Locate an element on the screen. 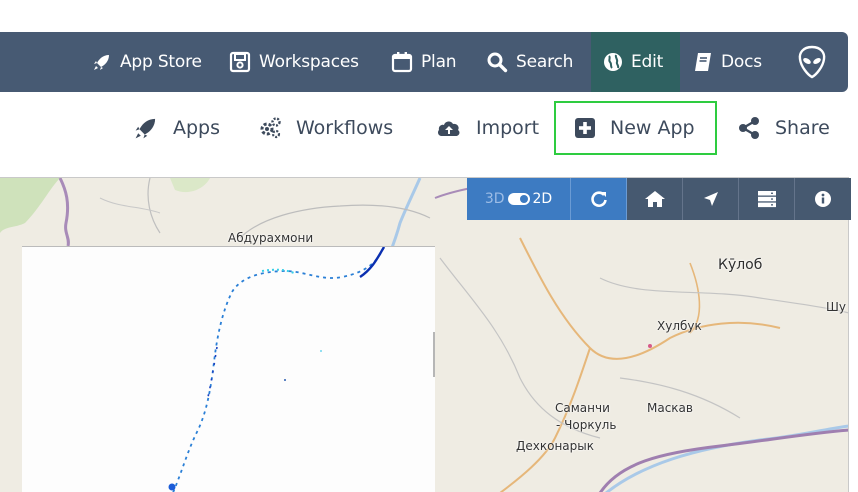  locate-button is located at coordinates (711, 199).